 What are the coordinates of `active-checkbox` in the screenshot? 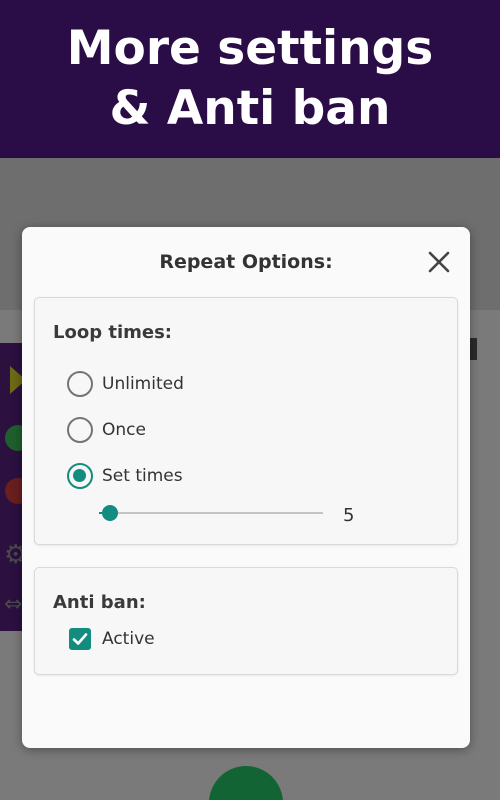 It's located at (80, 639).